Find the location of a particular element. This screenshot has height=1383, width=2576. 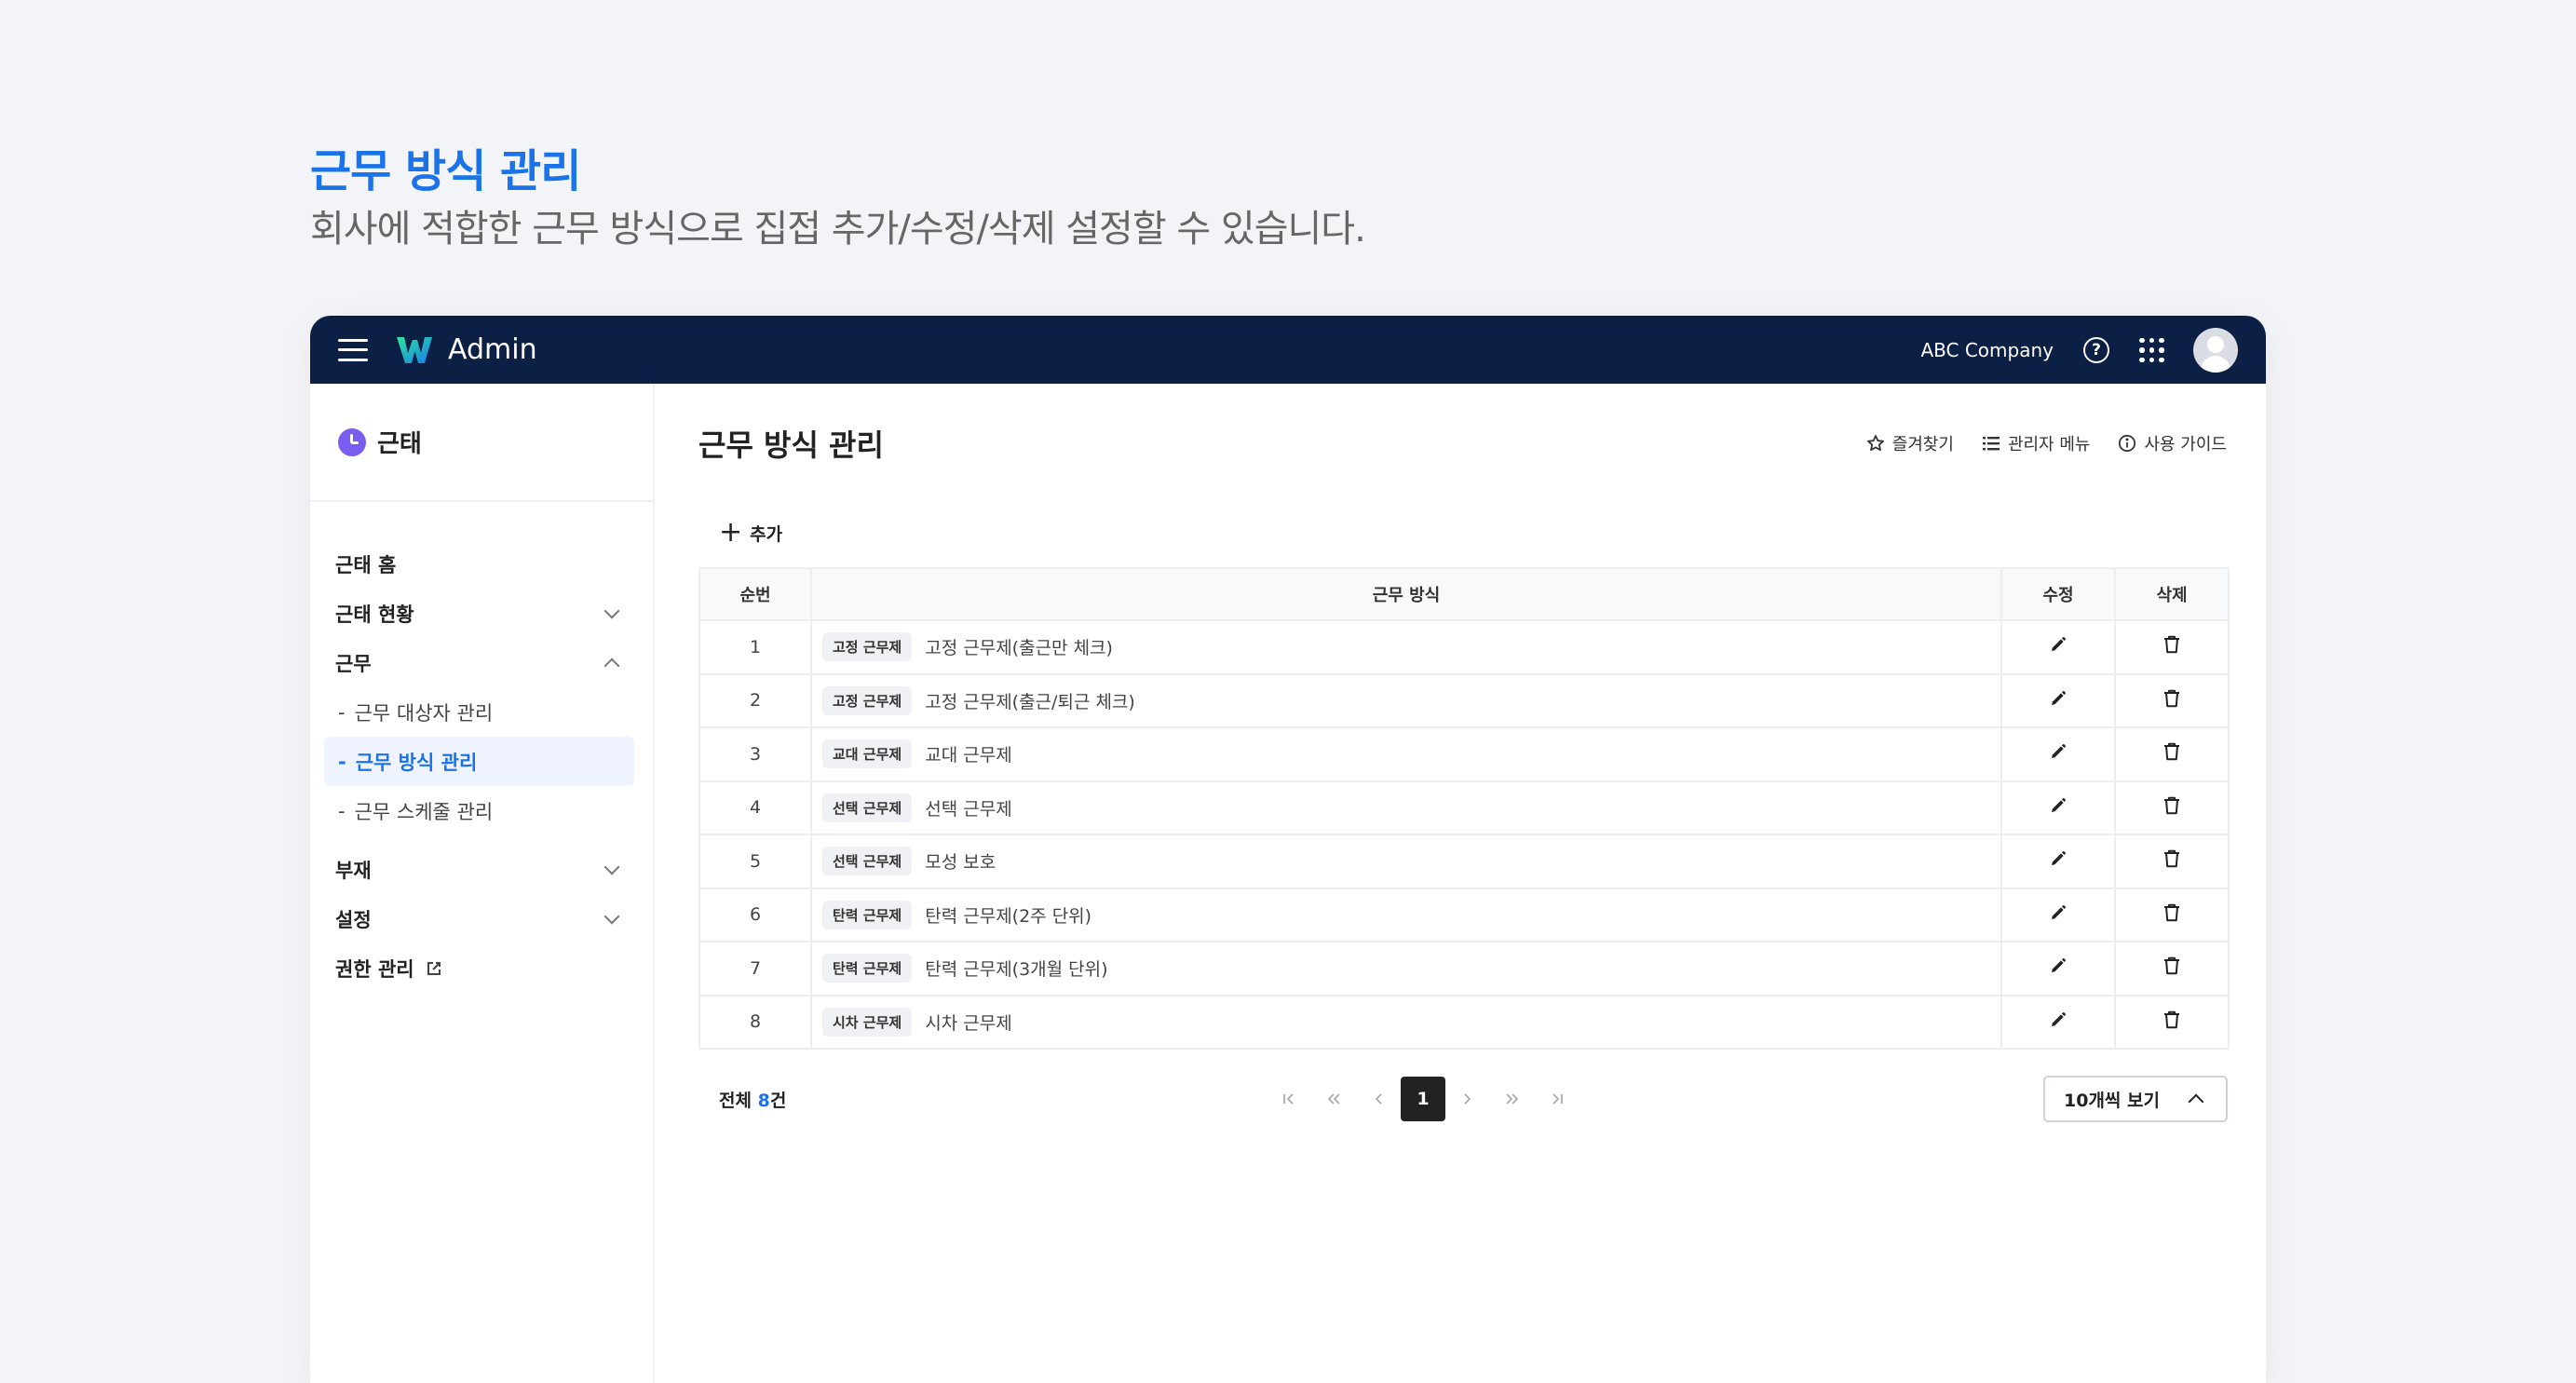

per-page-select: 10개씩 보기 is located at coordinates (2135, 1099).